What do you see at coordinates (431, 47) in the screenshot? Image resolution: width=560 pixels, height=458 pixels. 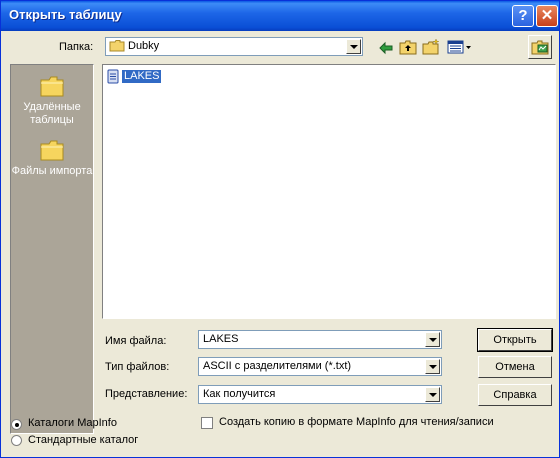 I see `new-folder-icon` at bounding box center [431, 47].